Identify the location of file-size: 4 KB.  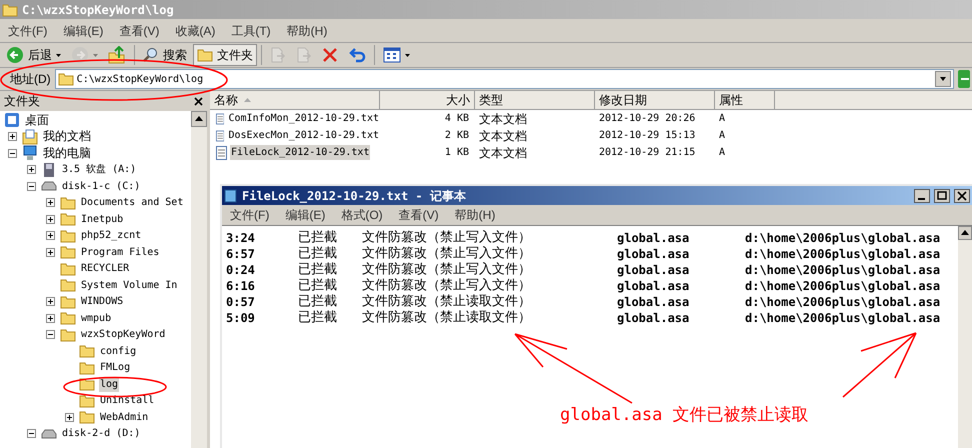
(457, 119).